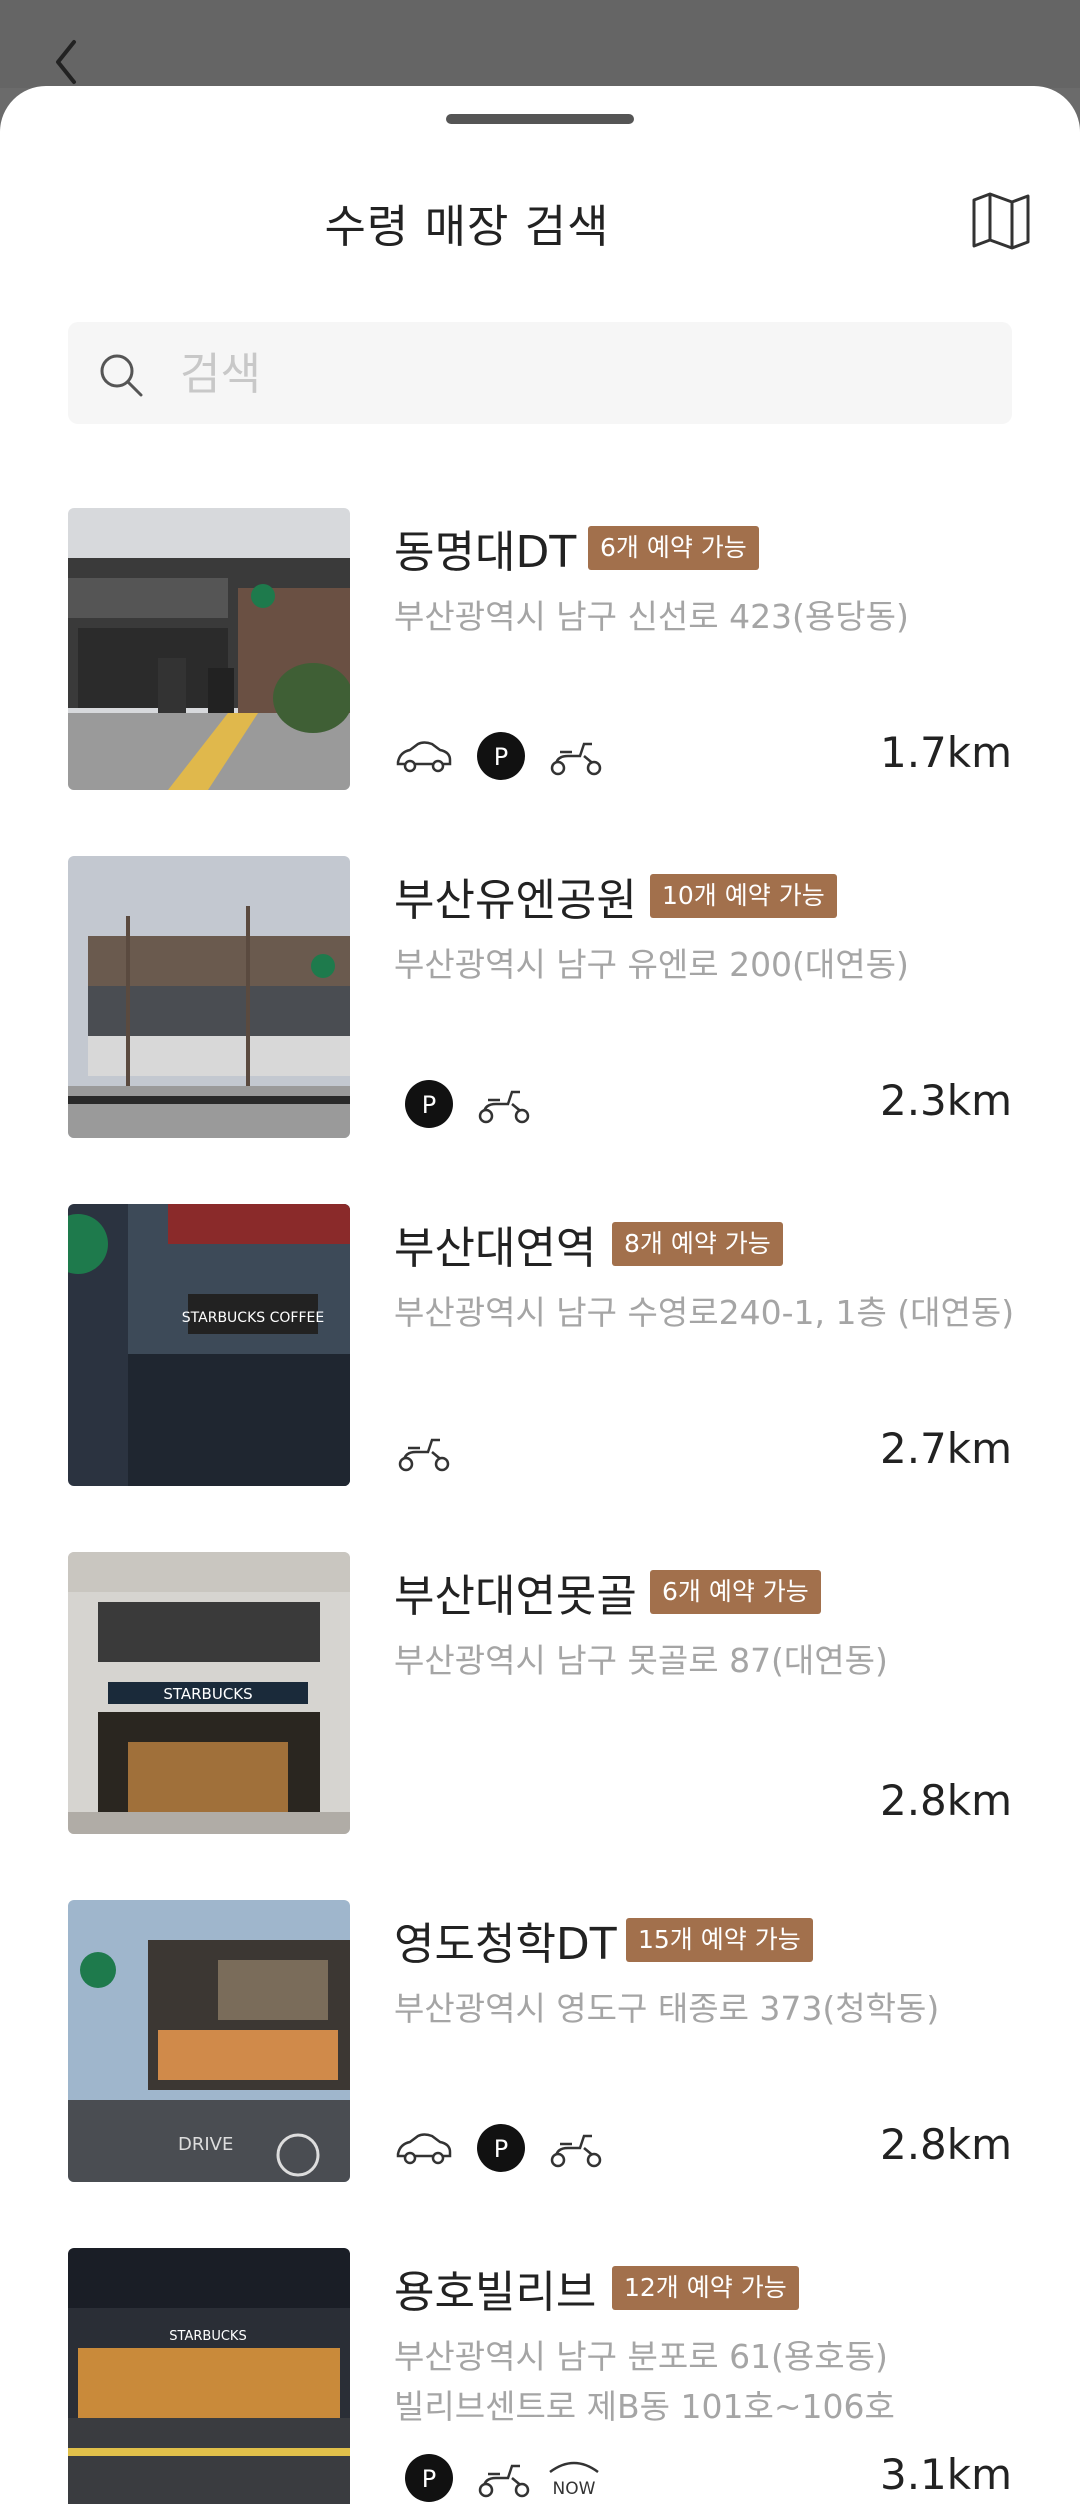 The height and width of the screenshot is (2504, 1080). What do you see at coordinates (505, 1944) in the screenshot?
I see `store-name: 영도청학DT` at bounding box center [505, 1944].